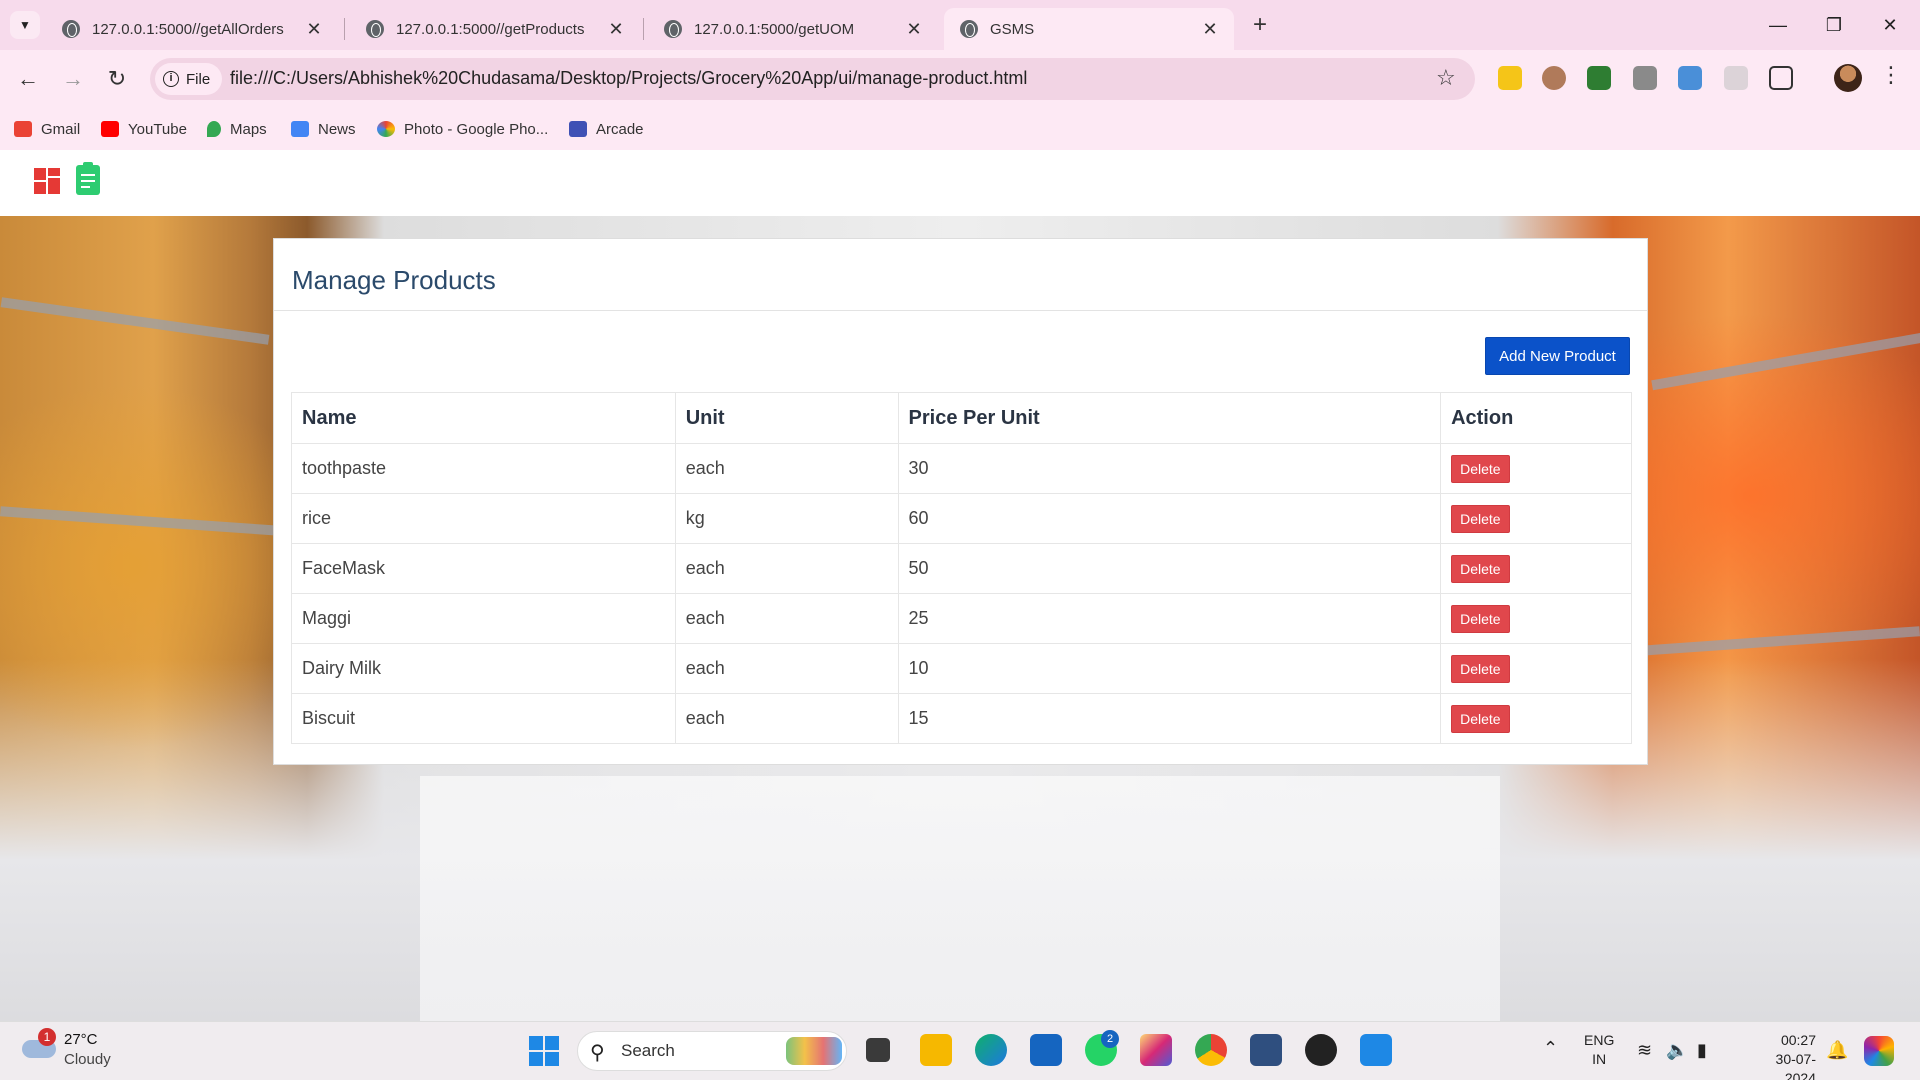 This screenshot has width=1920, height=1080. Describe the element at coordinates (157, 129) in the screenshot. I see `bookmark-label: YouTube` at that location.